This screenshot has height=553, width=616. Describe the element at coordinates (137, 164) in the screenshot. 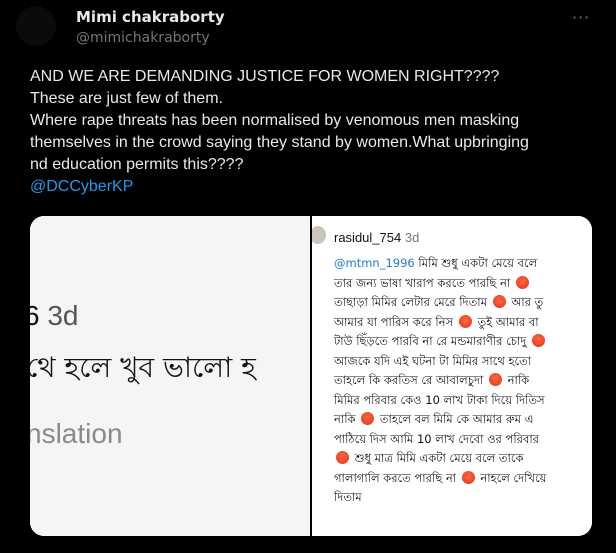

I see `tweet-line: nd education permits this????` at that location.